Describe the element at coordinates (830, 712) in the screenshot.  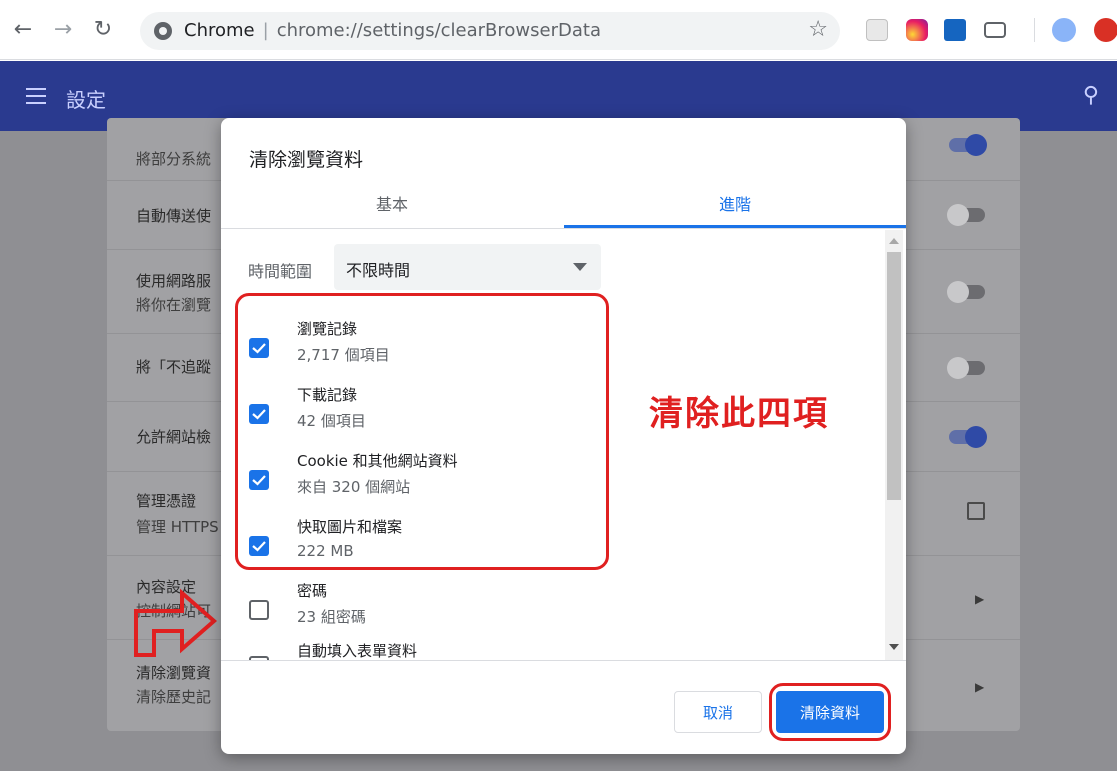
I see `clear-data-button: 清除資料` at that location.